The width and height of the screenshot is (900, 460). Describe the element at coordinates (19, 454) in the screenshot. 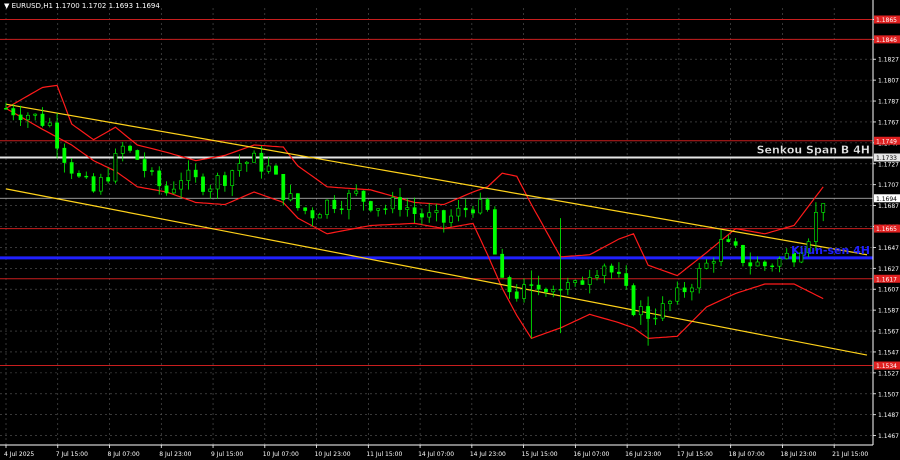

I see `x-tick-label: 4 Jul 2025` at that location.